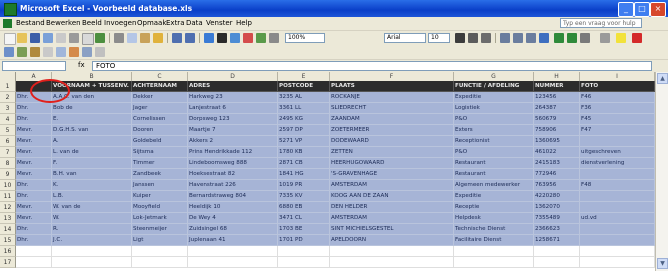 The width and height of the screenshot is (668, 271). I want to click on menu-data: Data, so click(194, 23).